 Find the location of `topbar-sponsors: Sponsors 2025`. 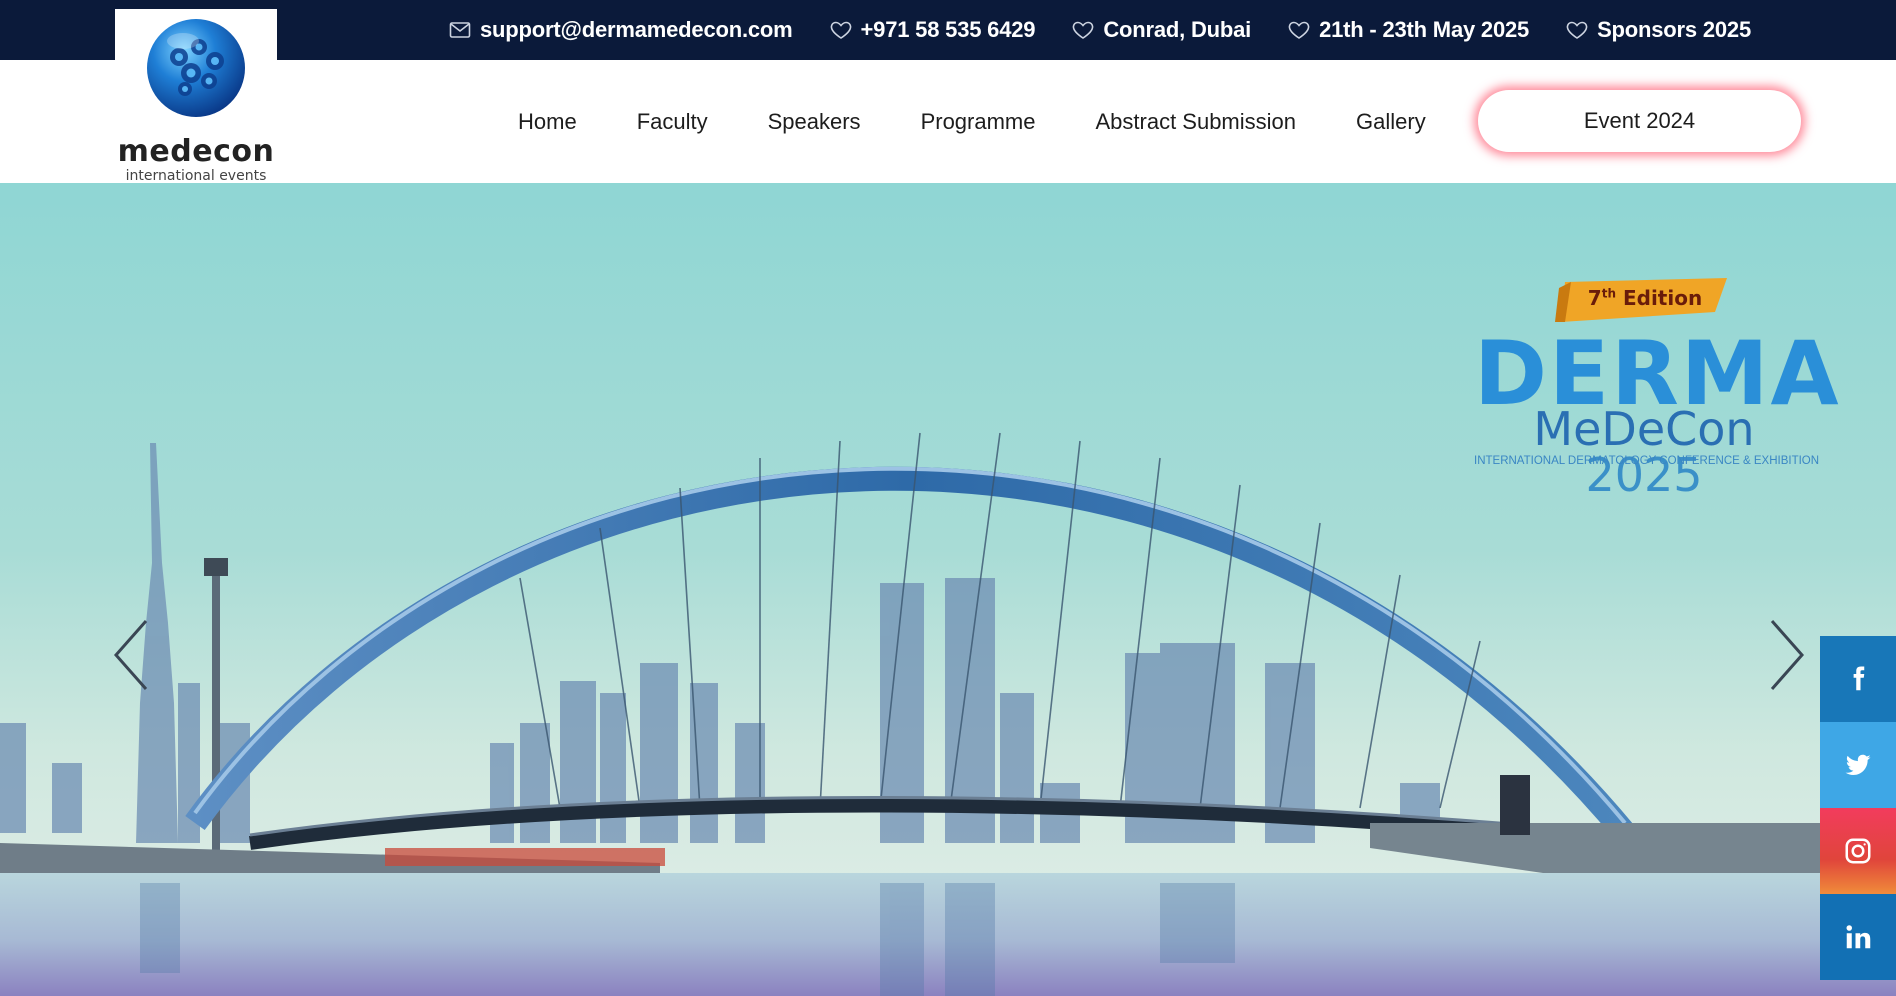

topbar-sponsors: Sponsors 2025 is located at coordinates (1658, 30).